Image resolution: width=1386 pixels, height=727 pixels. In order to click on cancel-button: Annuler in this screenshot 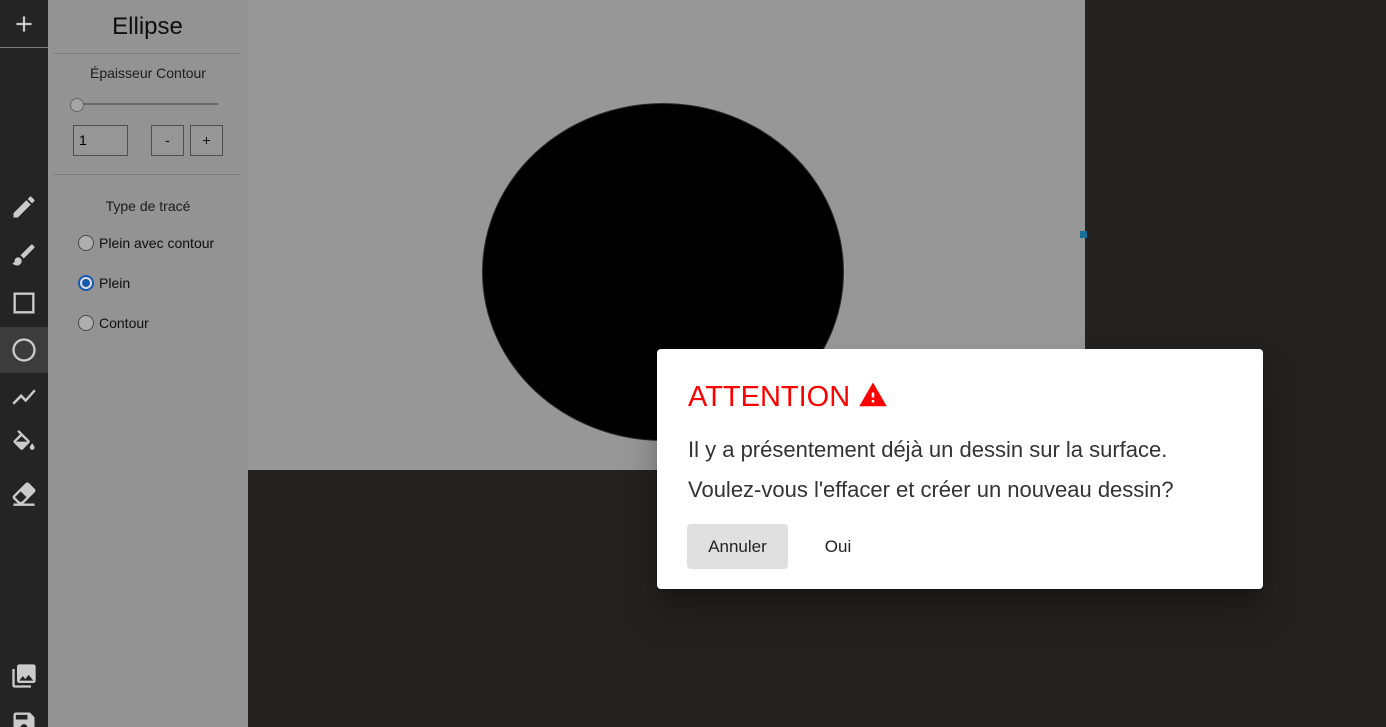, I will do `click(737, 546)`.